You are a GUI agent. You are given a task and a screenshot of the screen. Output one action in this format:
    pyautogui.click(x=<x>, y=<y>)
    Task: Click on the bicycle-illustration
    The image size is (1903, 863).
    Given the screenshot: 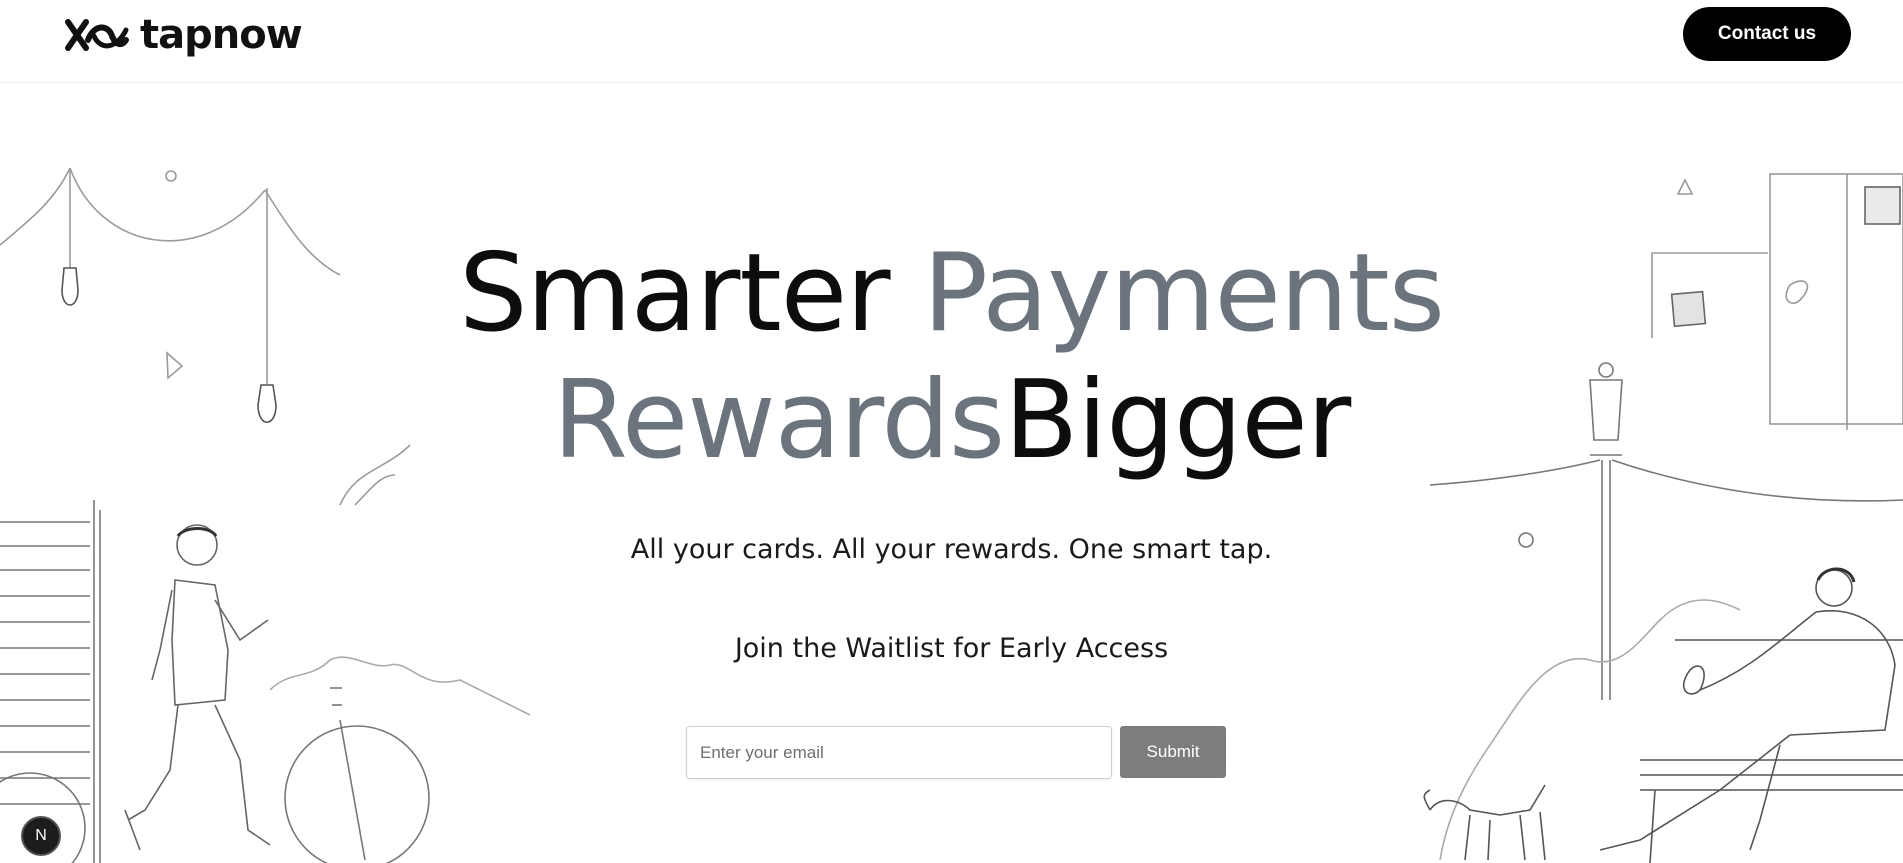 What is the action you would take?
    pyautogui.click(x=215, y=775)
    